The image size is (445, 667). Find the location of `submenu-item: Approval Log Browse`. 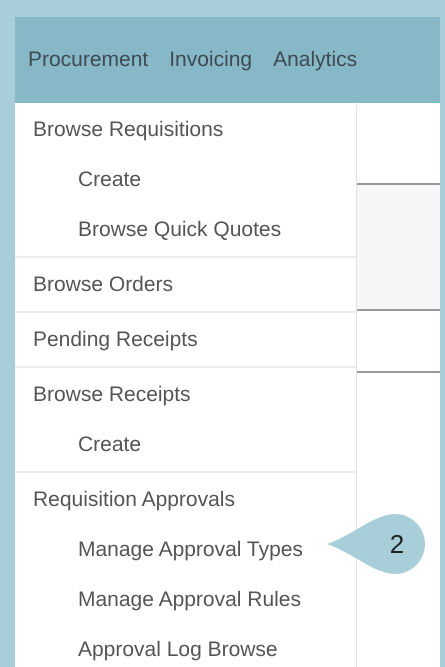

submenu-item: Approval Log Browse is located at coordinates (178, 650).